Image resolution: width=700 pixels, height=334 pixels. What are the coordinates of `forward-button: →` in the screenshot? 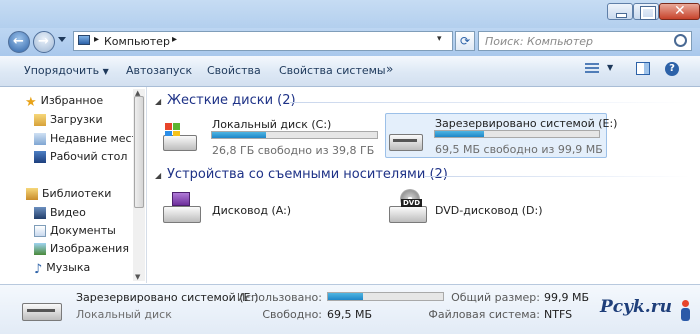 It's located at (44, 42).